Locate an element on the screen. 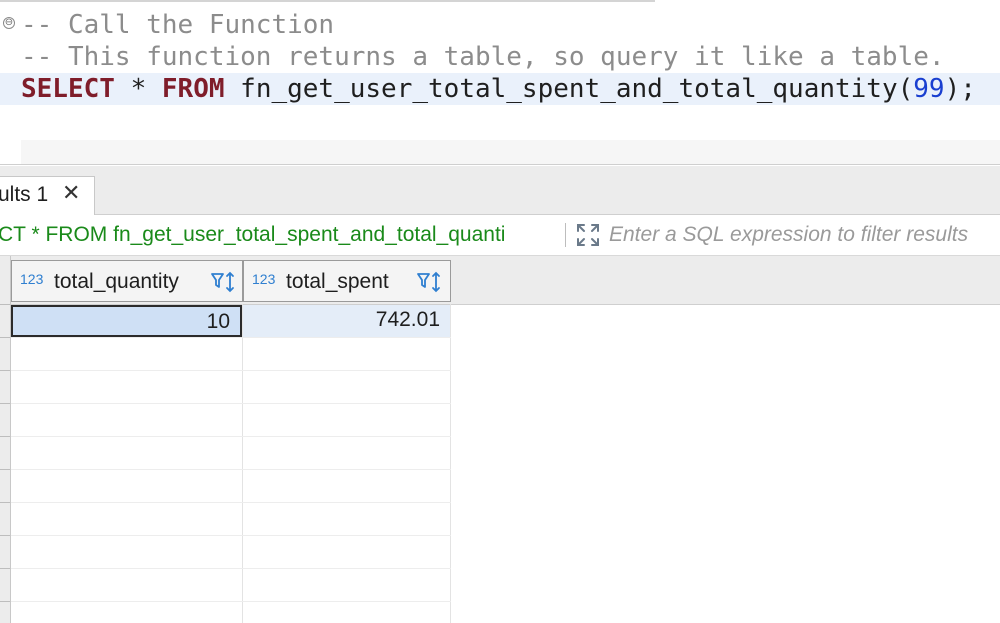 The width and height of the screenshot is (1000, 623). code-line-comment-1: -- Call the Function is located at coordinates (177, 25).